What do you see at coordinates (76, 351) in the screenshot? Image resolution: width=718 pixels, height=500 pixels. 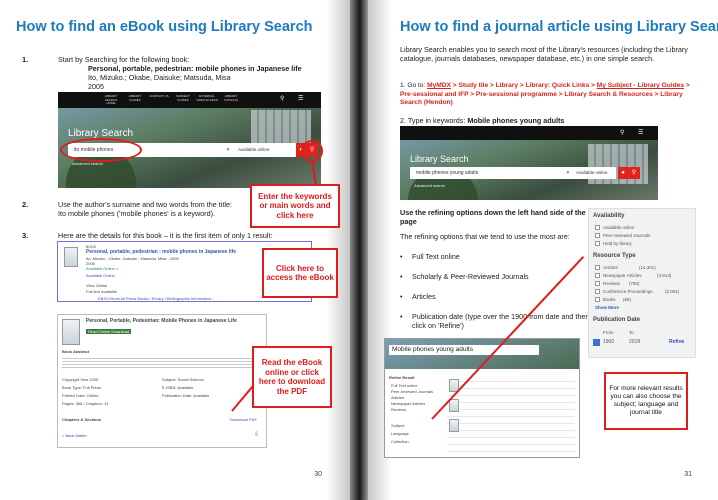 I see `abstract-label: Book Abstract` at bounding box center [76, 351].